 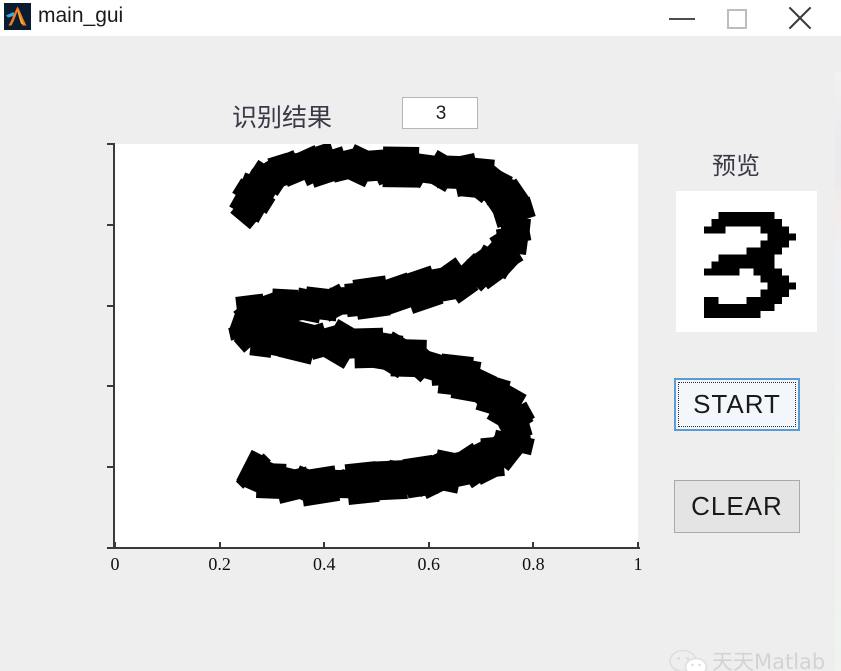 I want to click on x-tick-label: 0.2, so click(x=219, y=564).